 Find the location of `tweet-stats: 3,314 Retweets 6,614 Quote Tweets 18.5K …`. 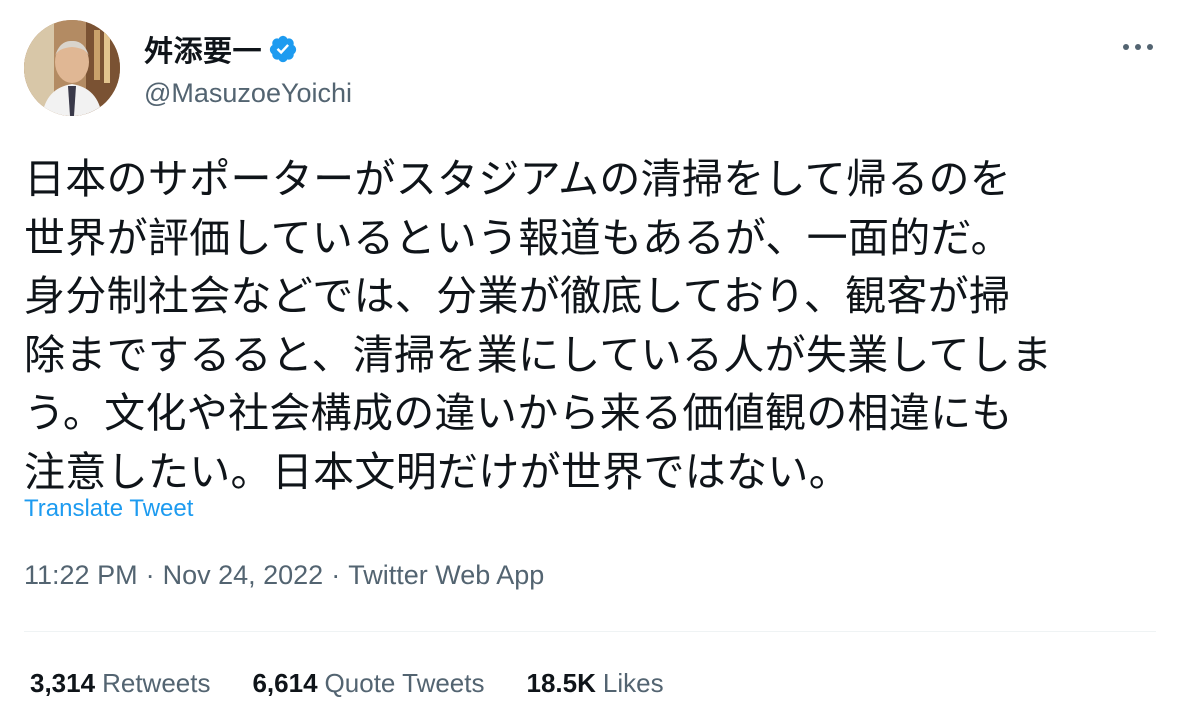

tweet-stats: 3,314 Retweets 6,614 Quote Tweets 18.5K … is located at coordinates (368, 683).